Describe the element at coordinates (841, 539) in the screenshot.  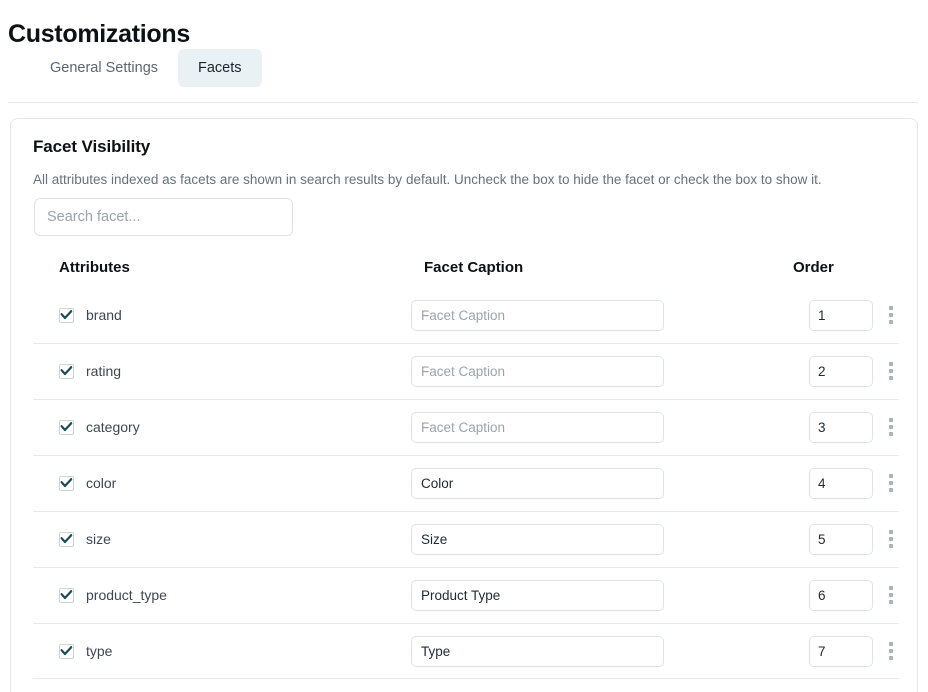
I see `facet-order-input-size` at that location.